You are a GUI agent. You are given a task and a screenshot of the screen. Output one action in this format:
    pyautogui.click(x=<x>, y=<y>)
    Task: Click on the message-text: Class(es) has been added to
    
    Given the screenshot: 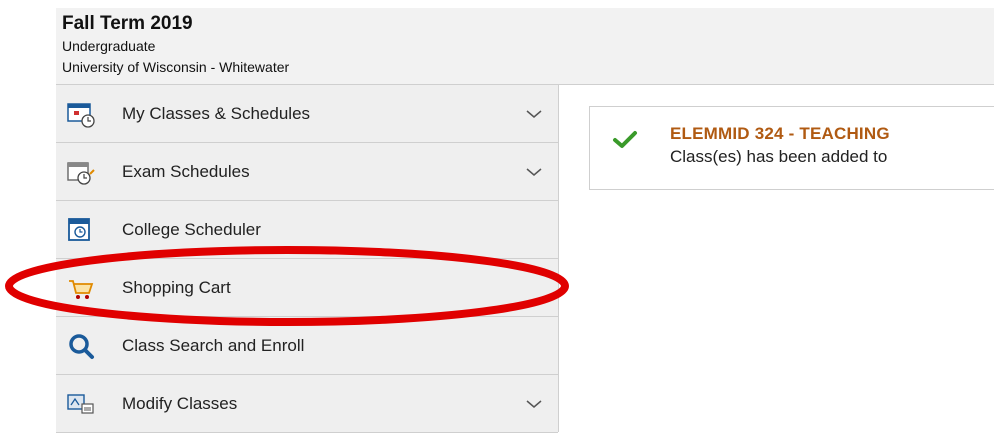 What is the action you would take?
    pyautogui.click(x=779, y=156)
    